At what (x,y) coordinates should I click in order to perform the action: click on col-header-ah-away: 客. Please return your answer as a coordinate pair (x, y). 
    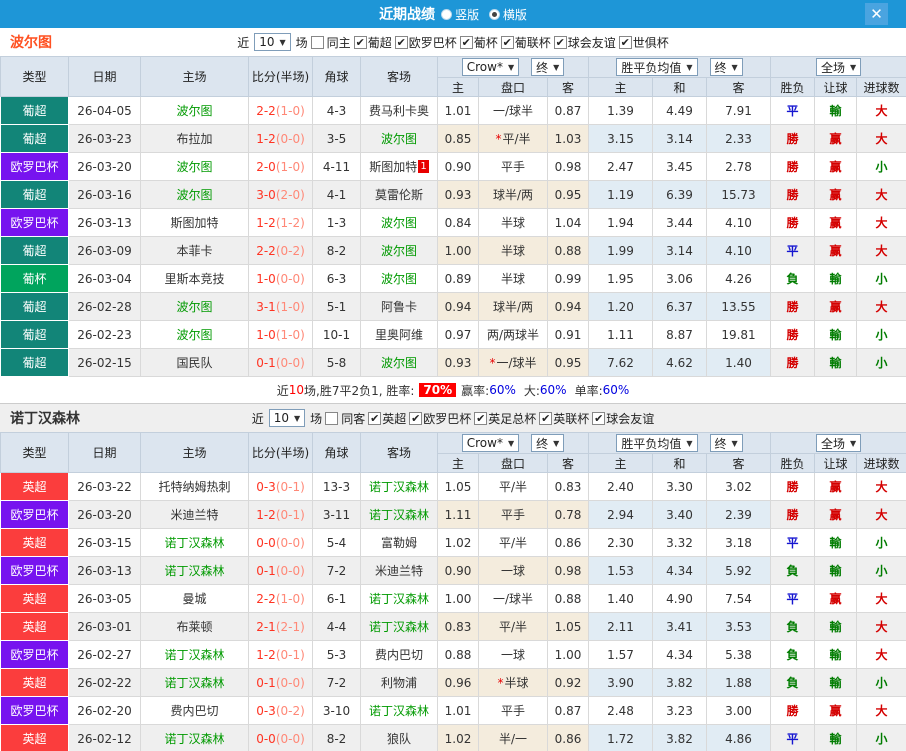
    Looking at the image, I should click on (568, 463).